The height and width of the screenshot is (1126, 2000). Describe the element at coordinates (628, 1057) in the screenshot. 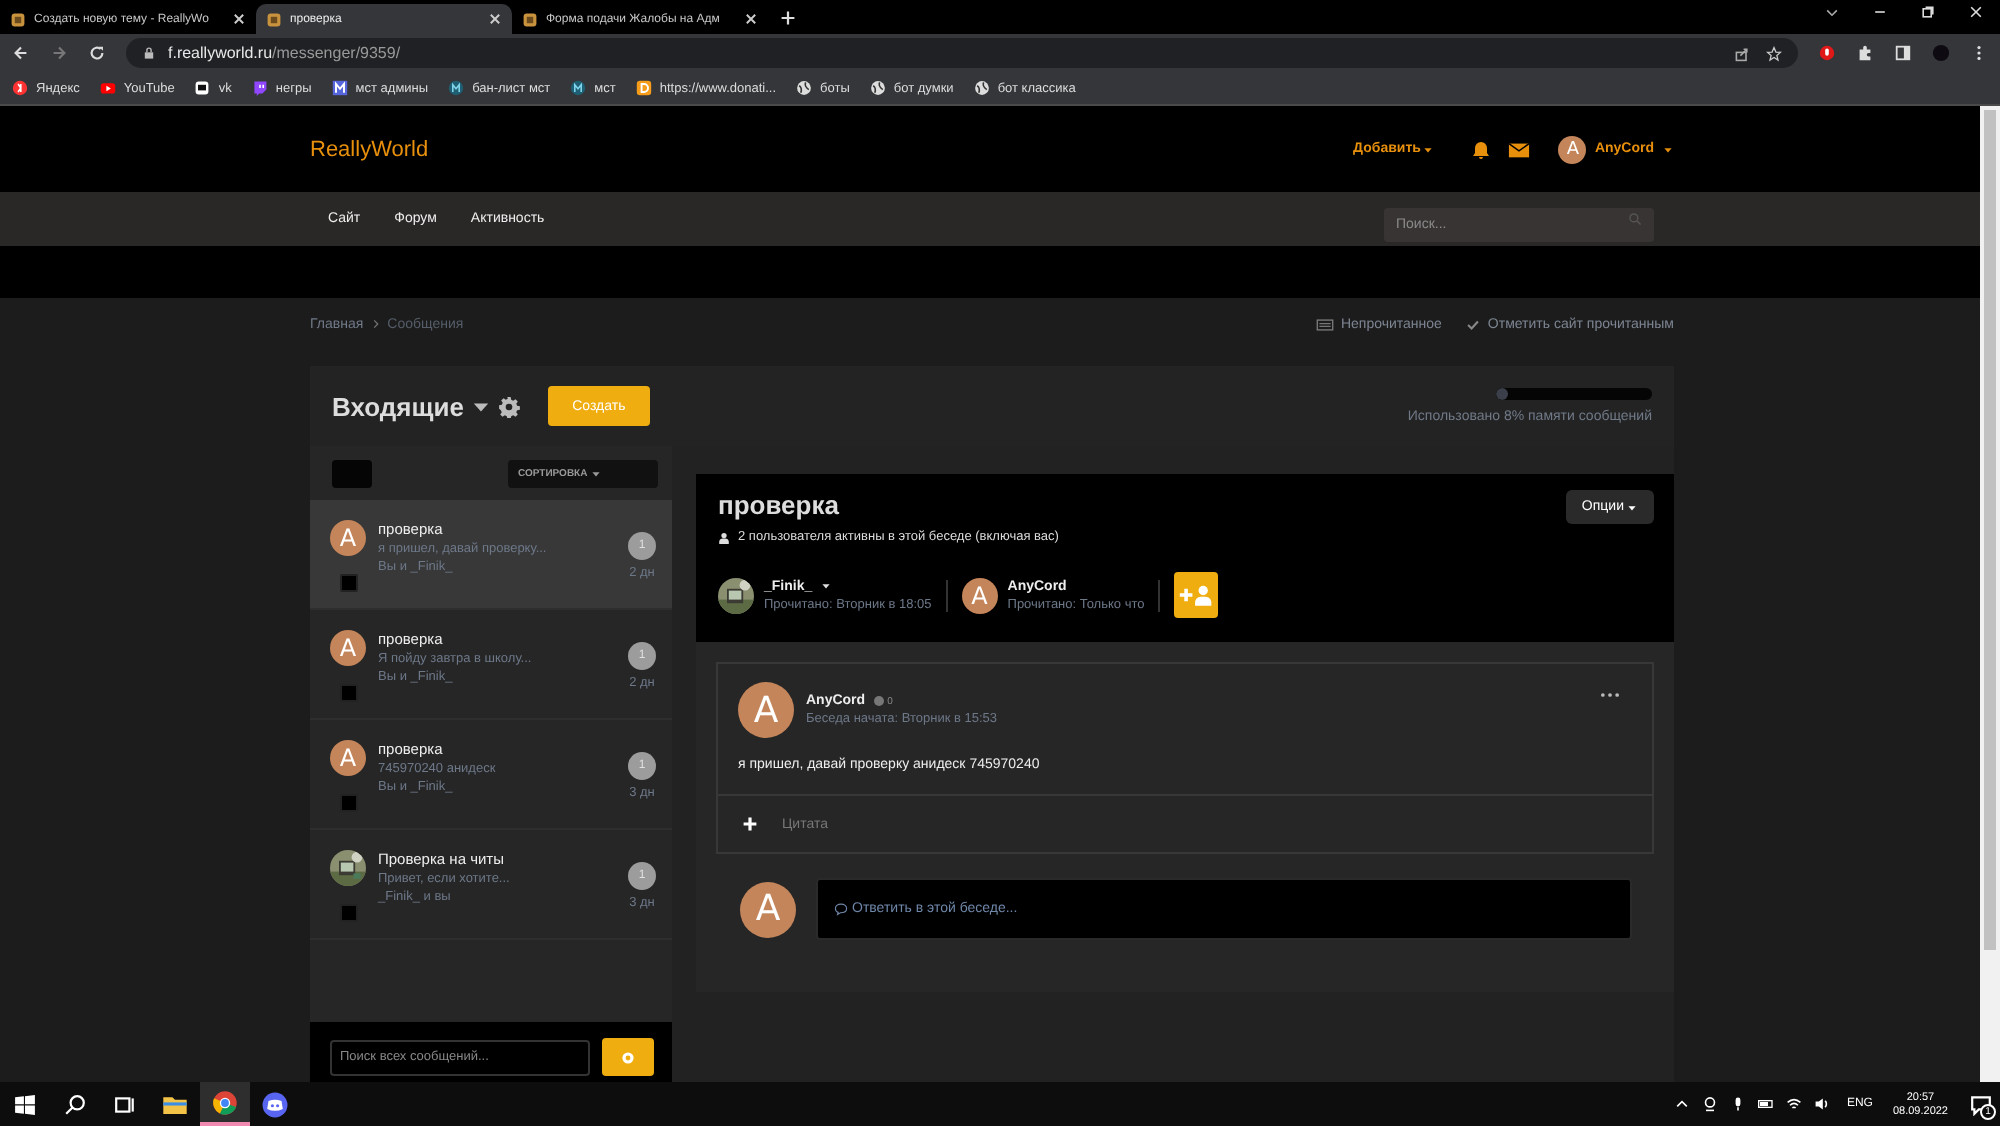

I see `gear-icon` at that location.